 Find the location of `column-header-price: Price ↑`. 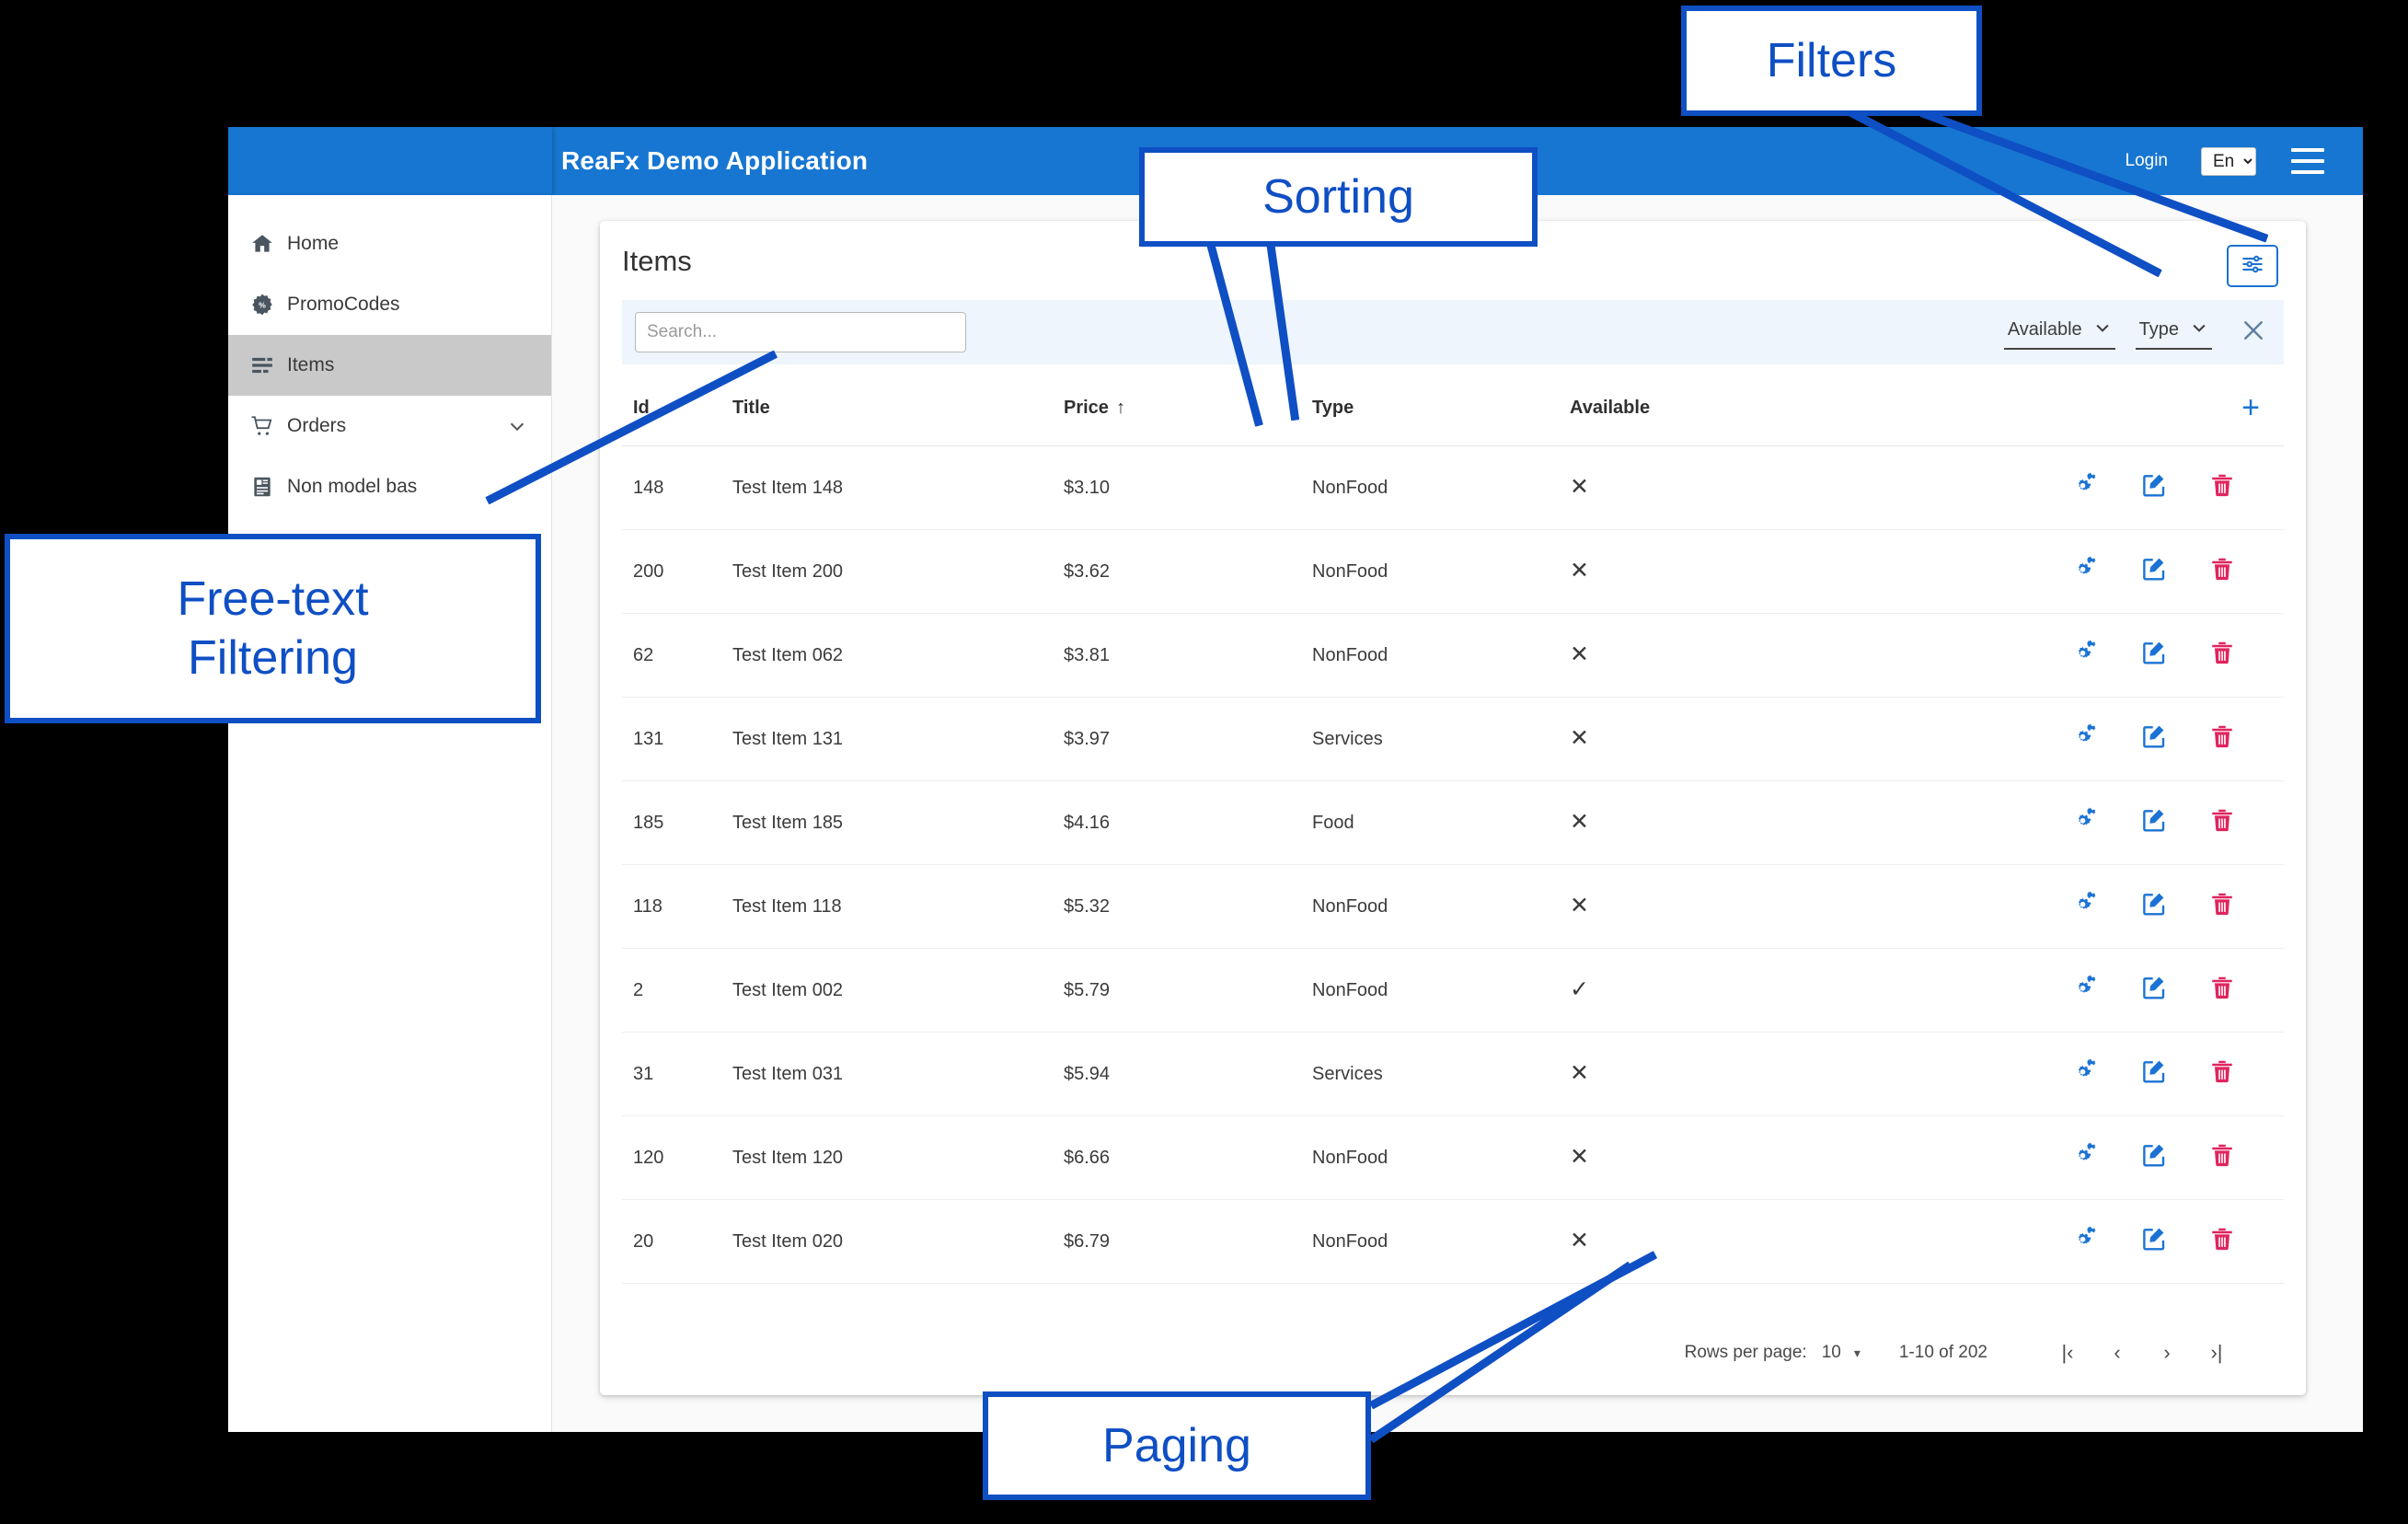

column-header-price: Price ↑ is located at coordinates (1188, 405).